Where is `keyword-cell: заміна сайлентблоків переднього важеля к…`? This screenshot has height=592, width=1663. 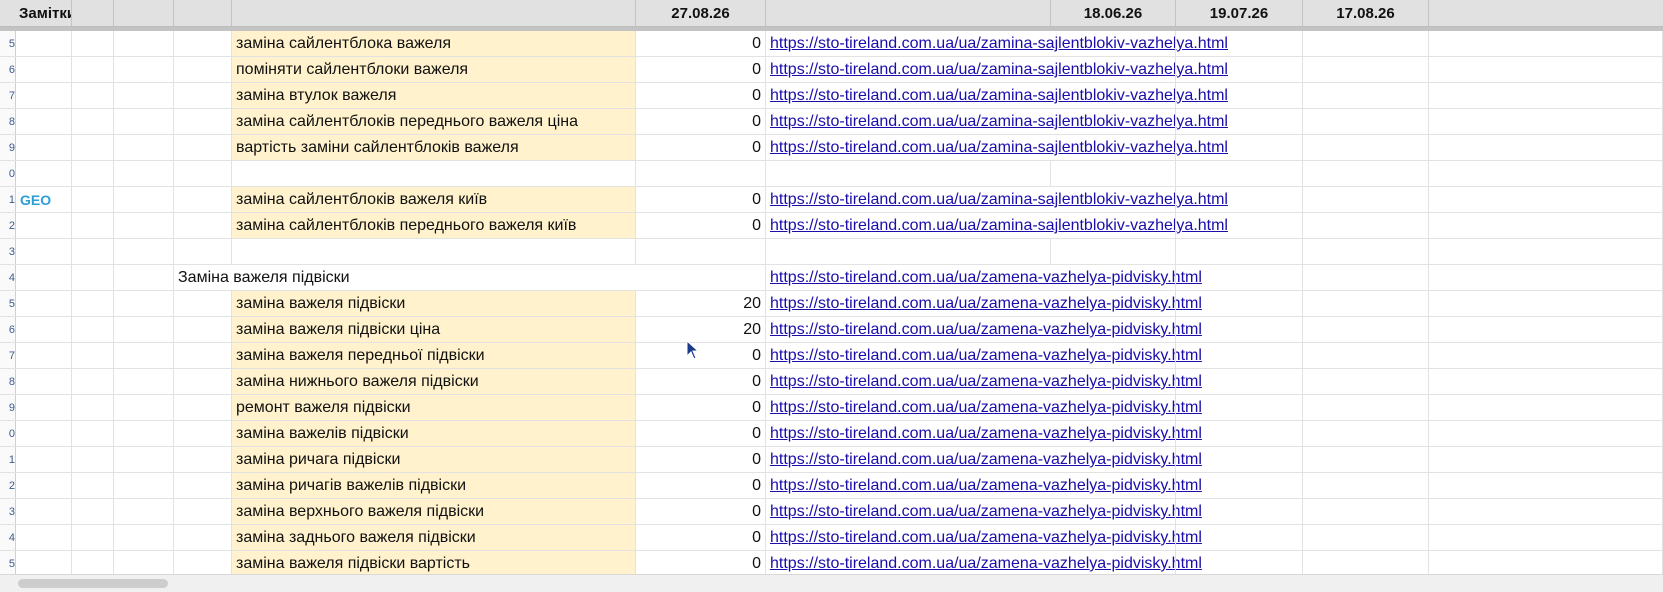 keyword-cell: заміна сайлентблоків переднього важеля к… is located at coordinates (434, 225).